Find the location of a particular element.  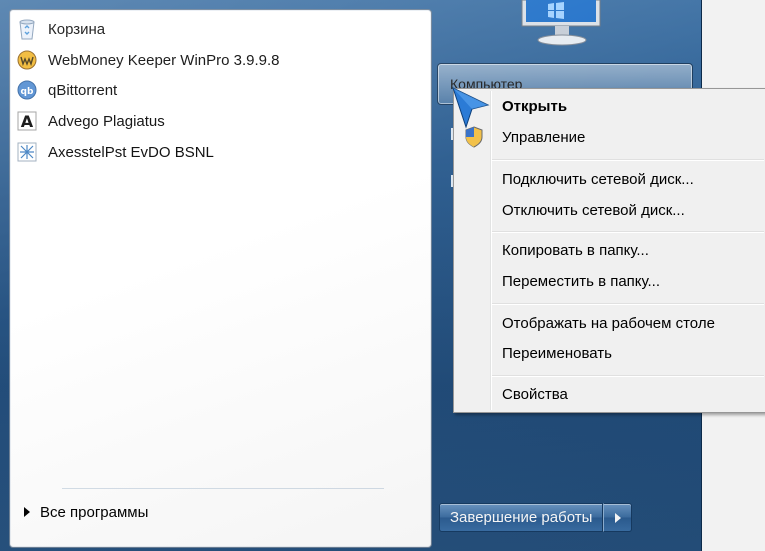

program-label: Корзина is located at coordinates (77, 29).